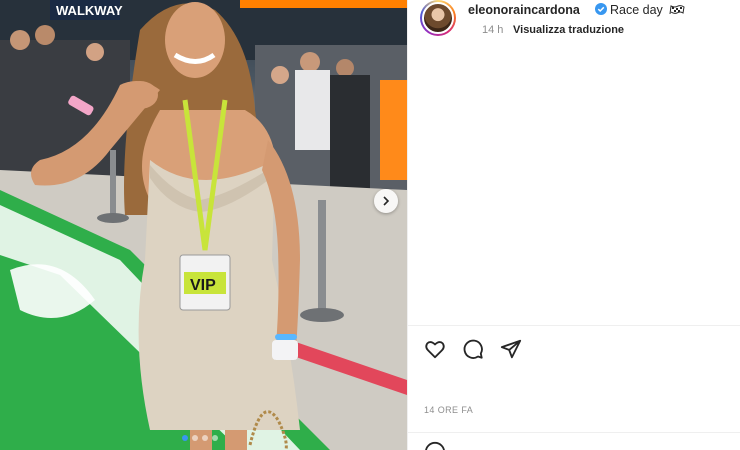  I want to click on post-caption: Race day, so click(636, 10).